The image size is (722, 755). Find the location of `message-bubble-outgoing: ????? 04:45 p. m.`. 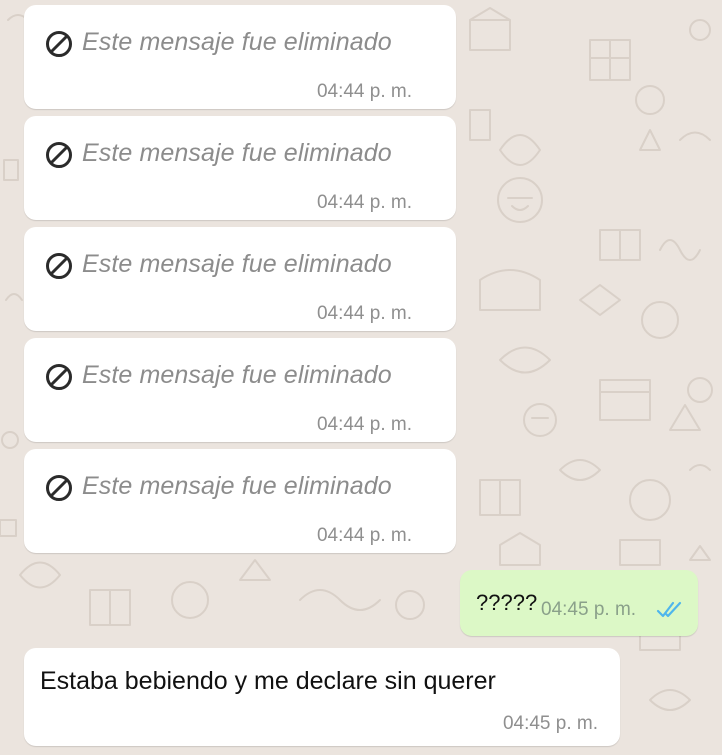

message-bubble-outgoing: ????? 04:45 p. m. is located at coordinates (579, 603).